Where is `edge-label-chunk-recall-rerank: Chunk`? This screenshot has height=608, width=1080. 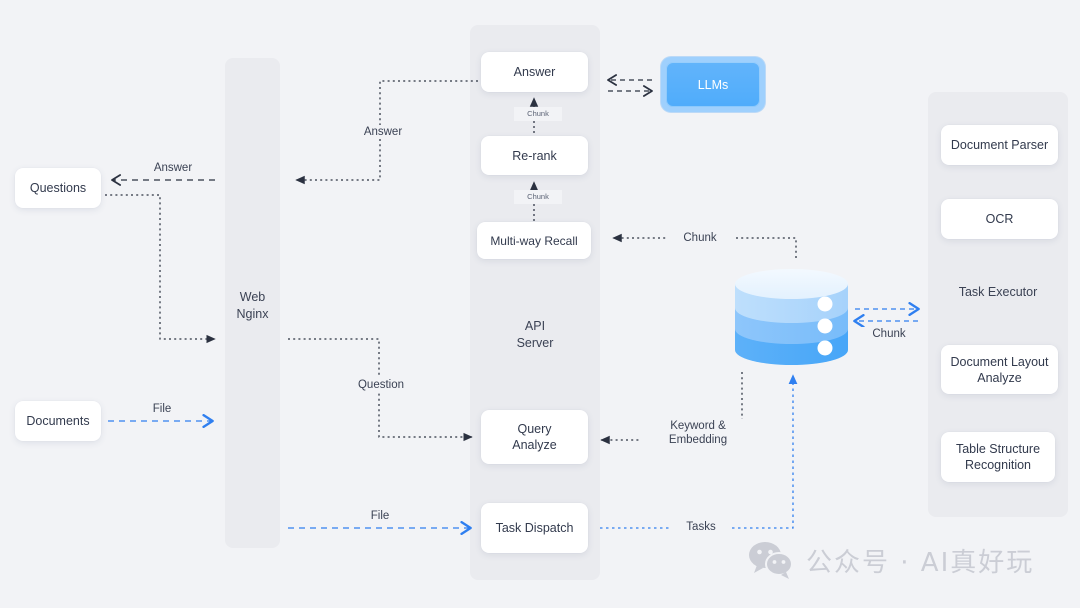
edge-label-chunk-recall-rerank: Chunk is located at coordinates (538, 197).